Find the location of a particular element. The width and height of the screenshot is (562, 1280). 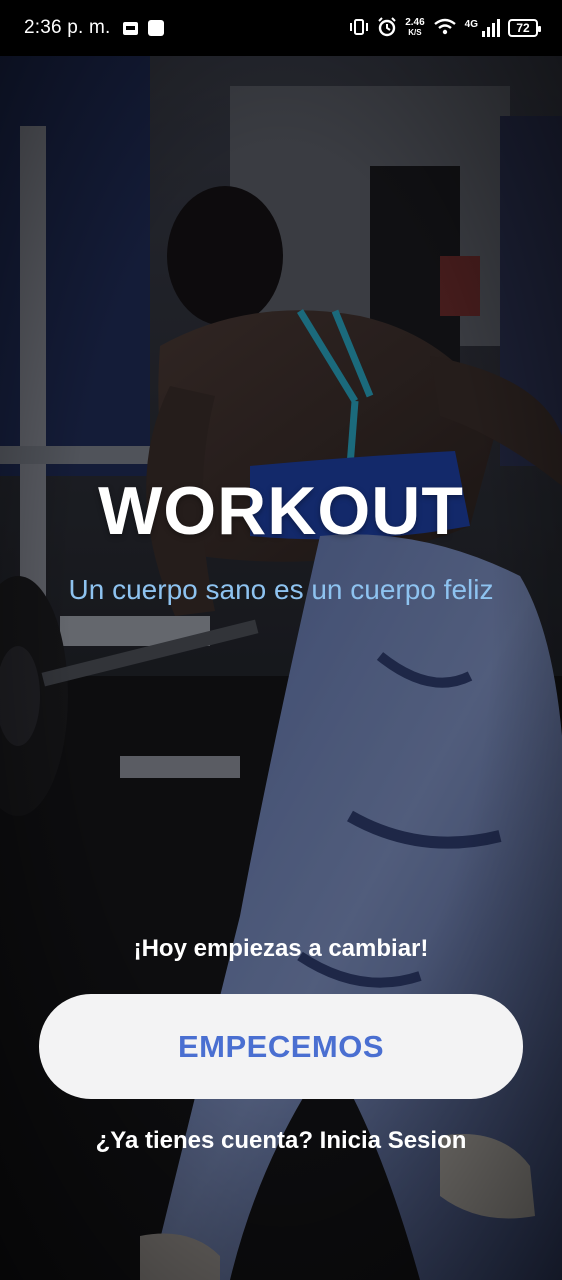

tagline: ¡Hoy empiezas a cambiar! is located at coordinates (281, 948).